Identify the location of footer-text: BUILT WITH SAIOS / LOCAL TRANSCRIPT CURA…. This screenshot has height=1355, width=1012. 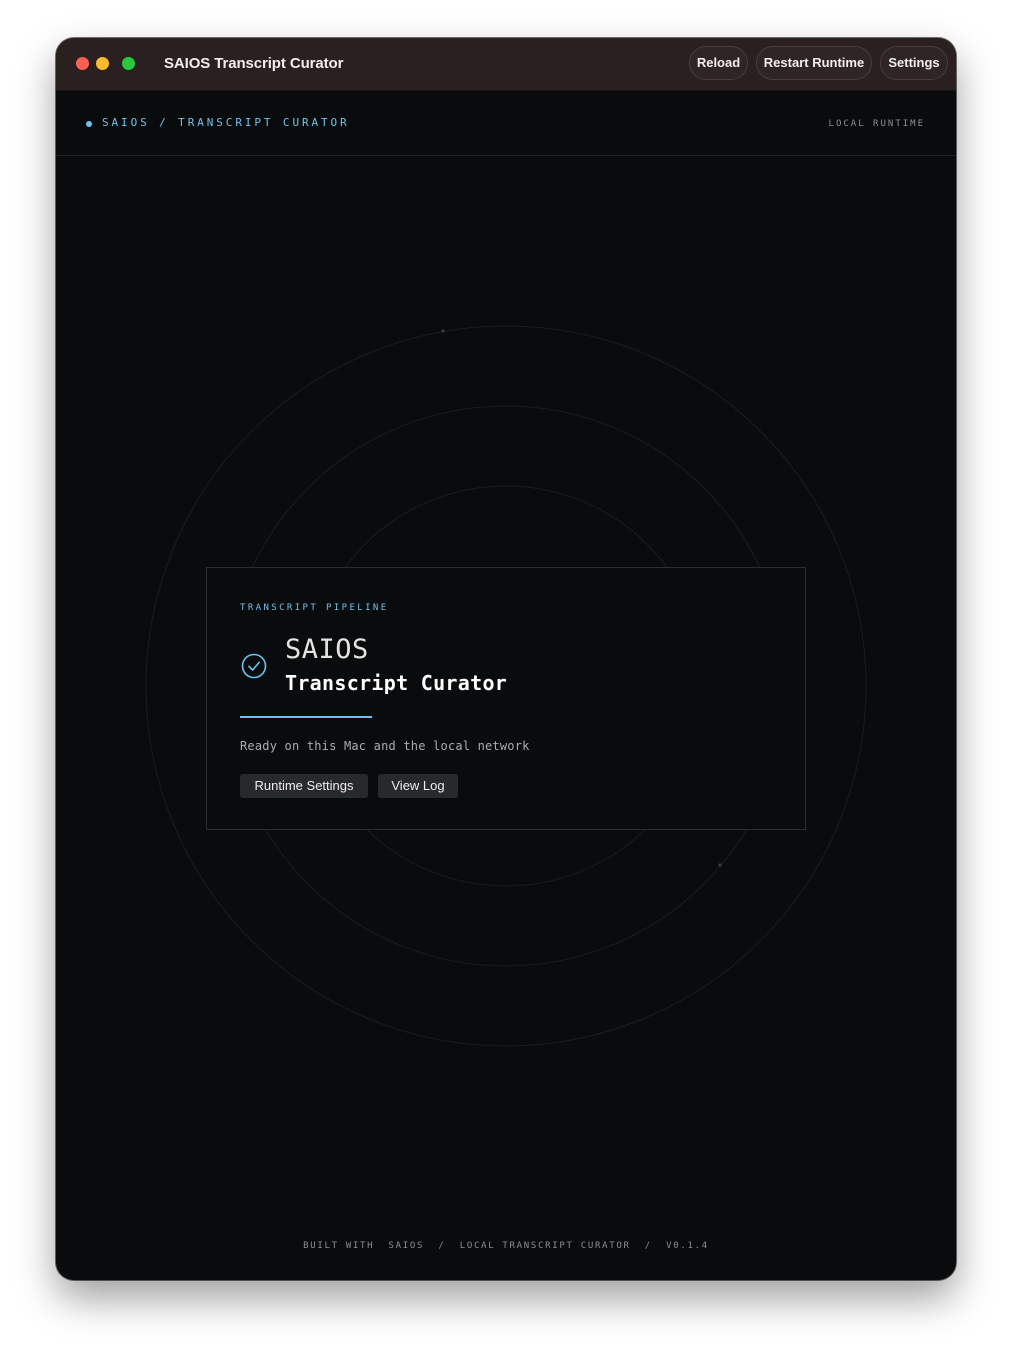
(506, 1246).